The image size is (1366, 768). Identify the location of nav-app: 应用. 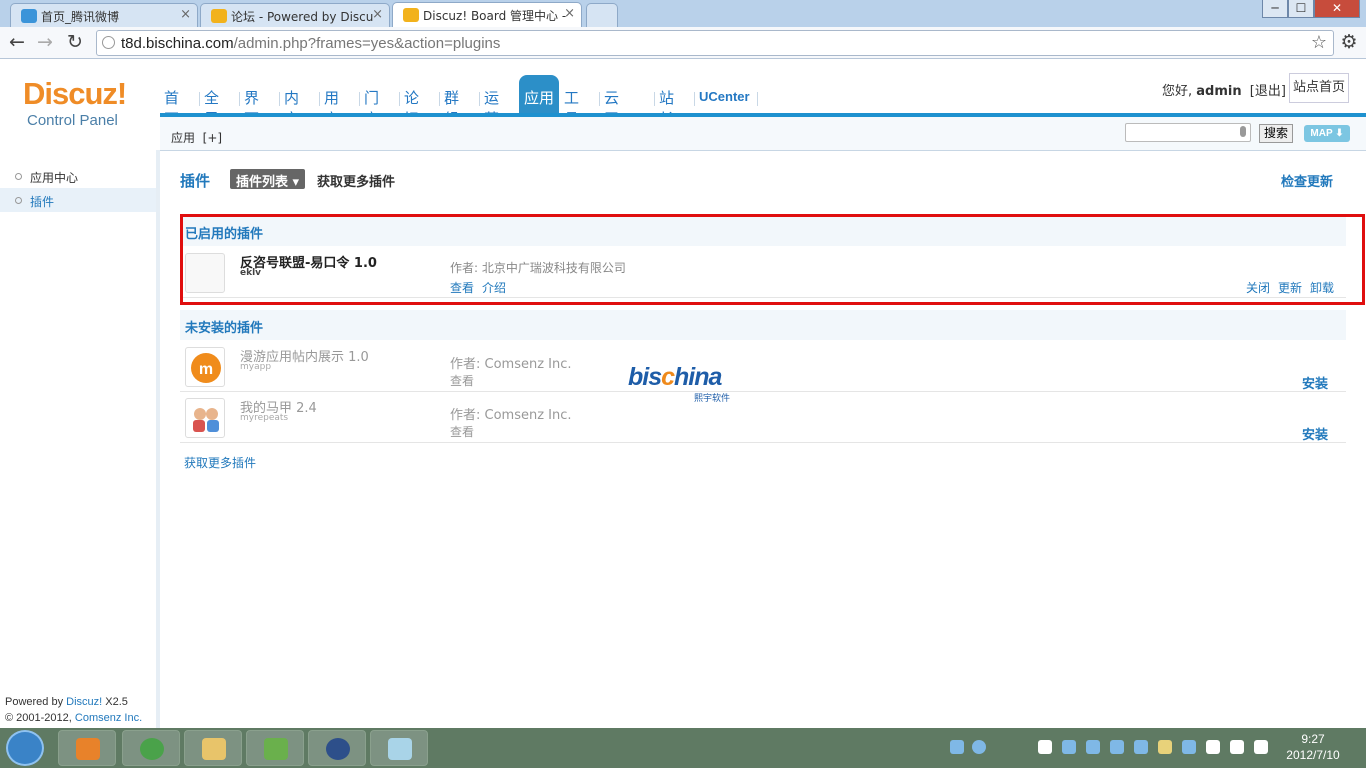
(539, 94).